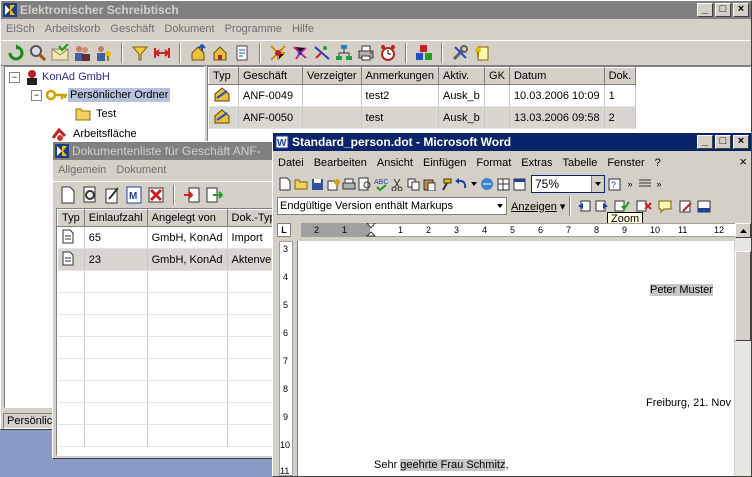 Image resolution: width=752 pixels, height=477 pixels. I want to click on salutation: Sehr geehrte Frau Schmitz,, so click(441, 465).